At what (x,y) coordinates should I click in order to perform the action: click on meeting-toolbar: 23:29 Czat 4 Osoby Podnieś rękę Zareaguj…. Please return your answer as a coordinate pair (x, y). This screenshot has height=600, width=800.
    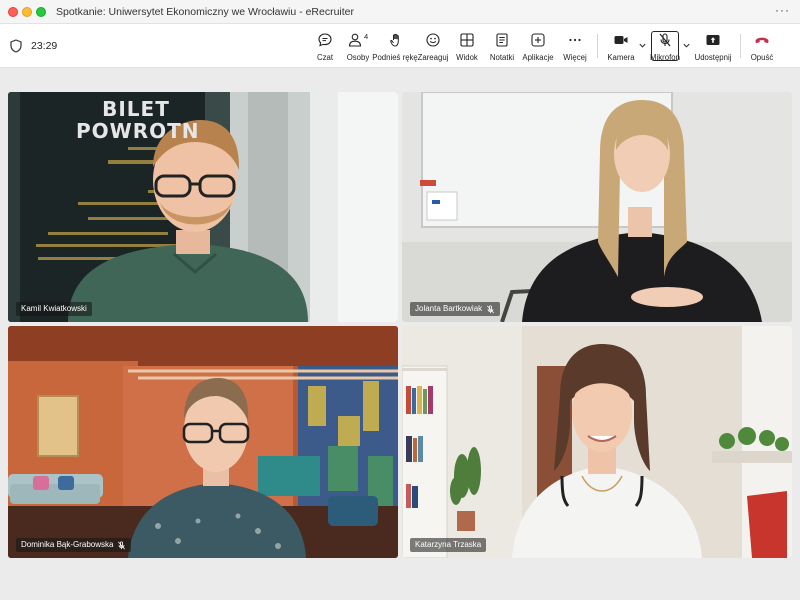
    Looking at the image, I should click on (400, 46).